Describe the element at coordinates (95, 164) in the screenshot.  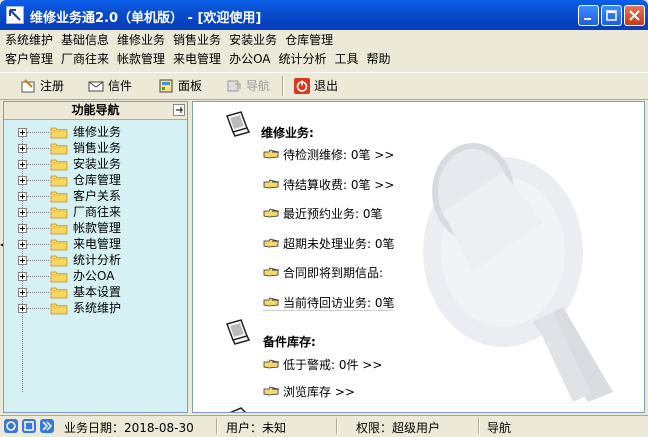
I see `tree-item-install: 安装业务` at that location.